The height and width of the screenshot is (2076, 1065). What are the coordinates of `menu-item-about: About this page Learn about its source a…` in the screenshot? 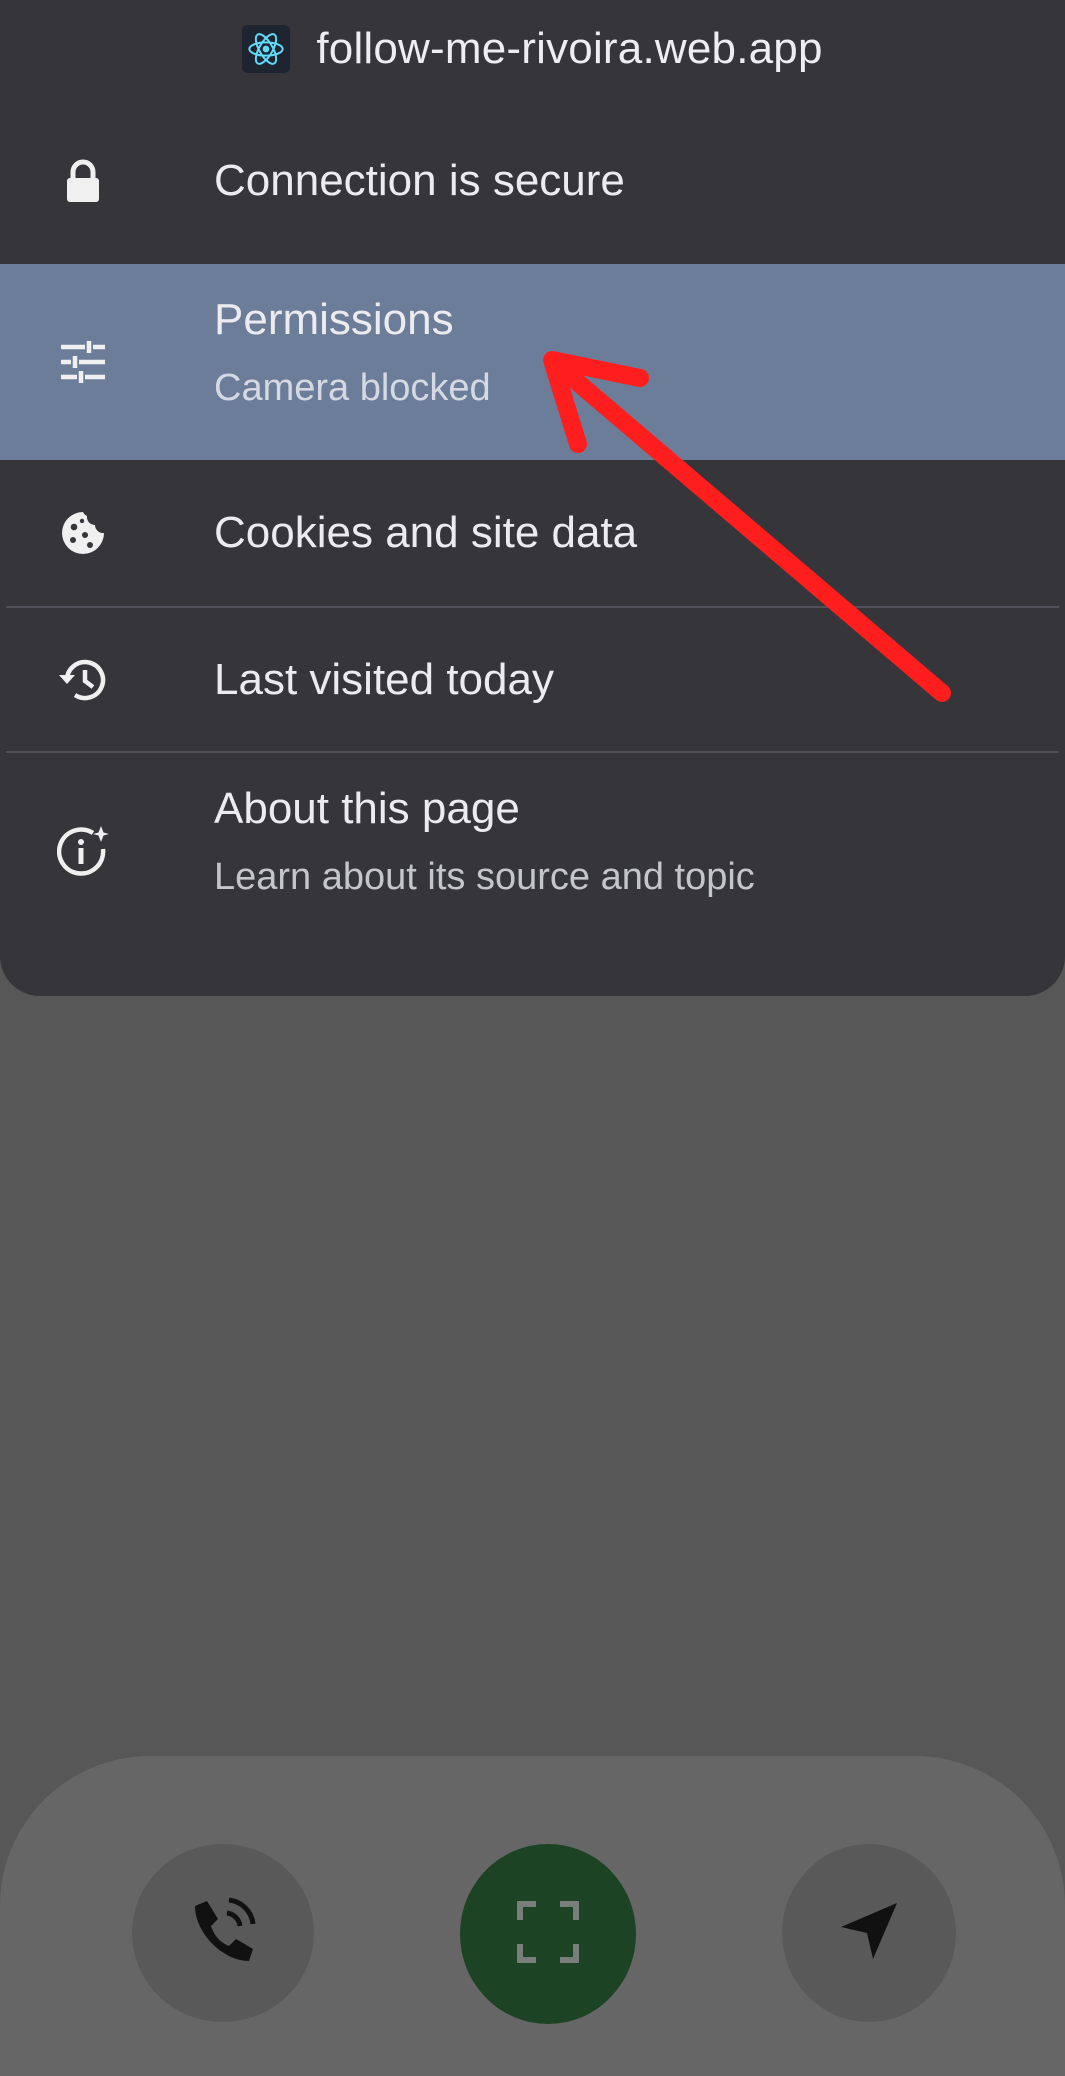 It's located at (532, 851).